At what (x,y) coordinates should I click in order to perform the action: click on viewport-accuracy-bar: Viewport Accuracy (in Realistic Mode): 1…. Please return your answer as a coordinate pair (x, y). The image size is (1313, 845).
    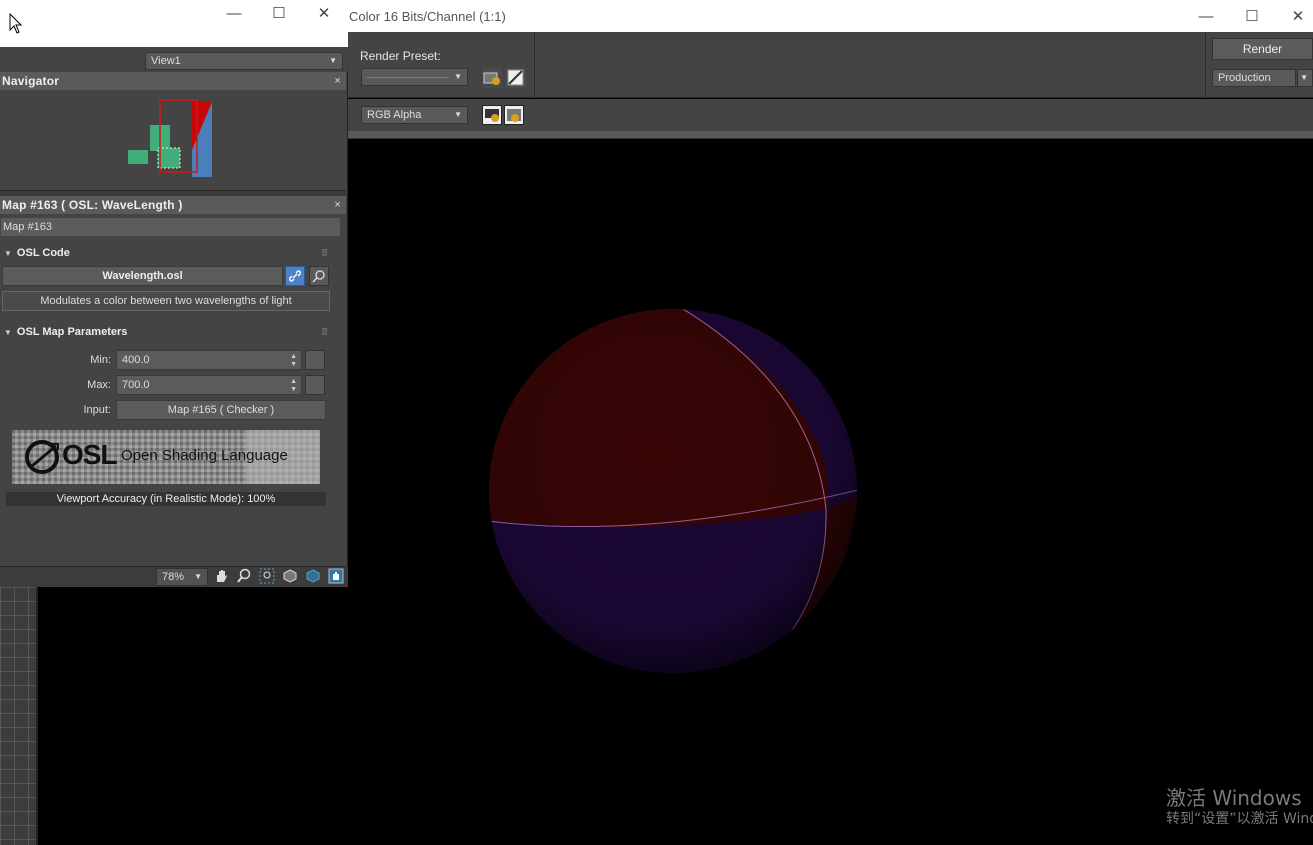
    Looking at the image, I should click on (166, 499).